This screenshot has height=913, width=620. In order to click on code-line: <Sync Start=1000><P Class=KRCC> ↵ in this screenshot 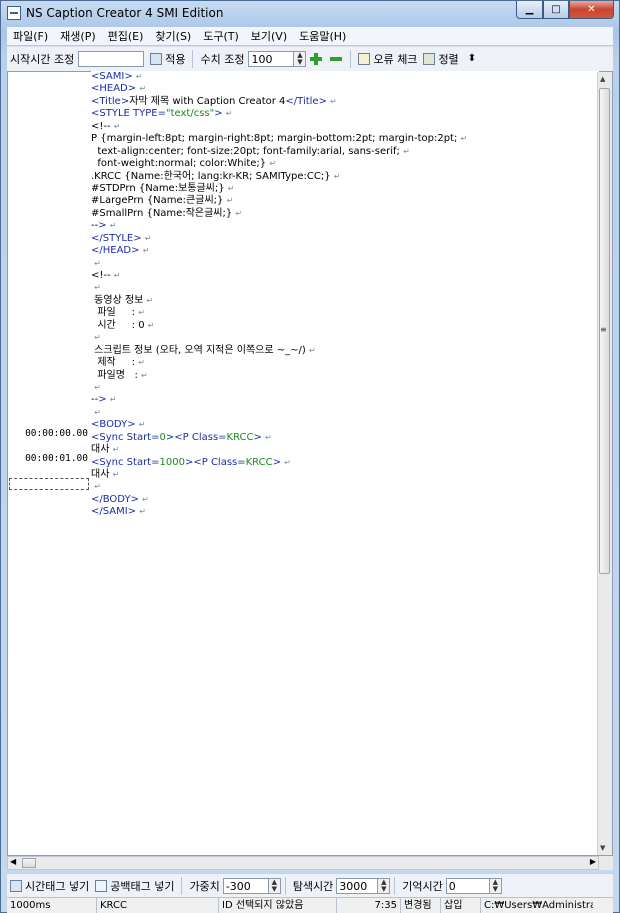, I will do `click(345, 463)`.